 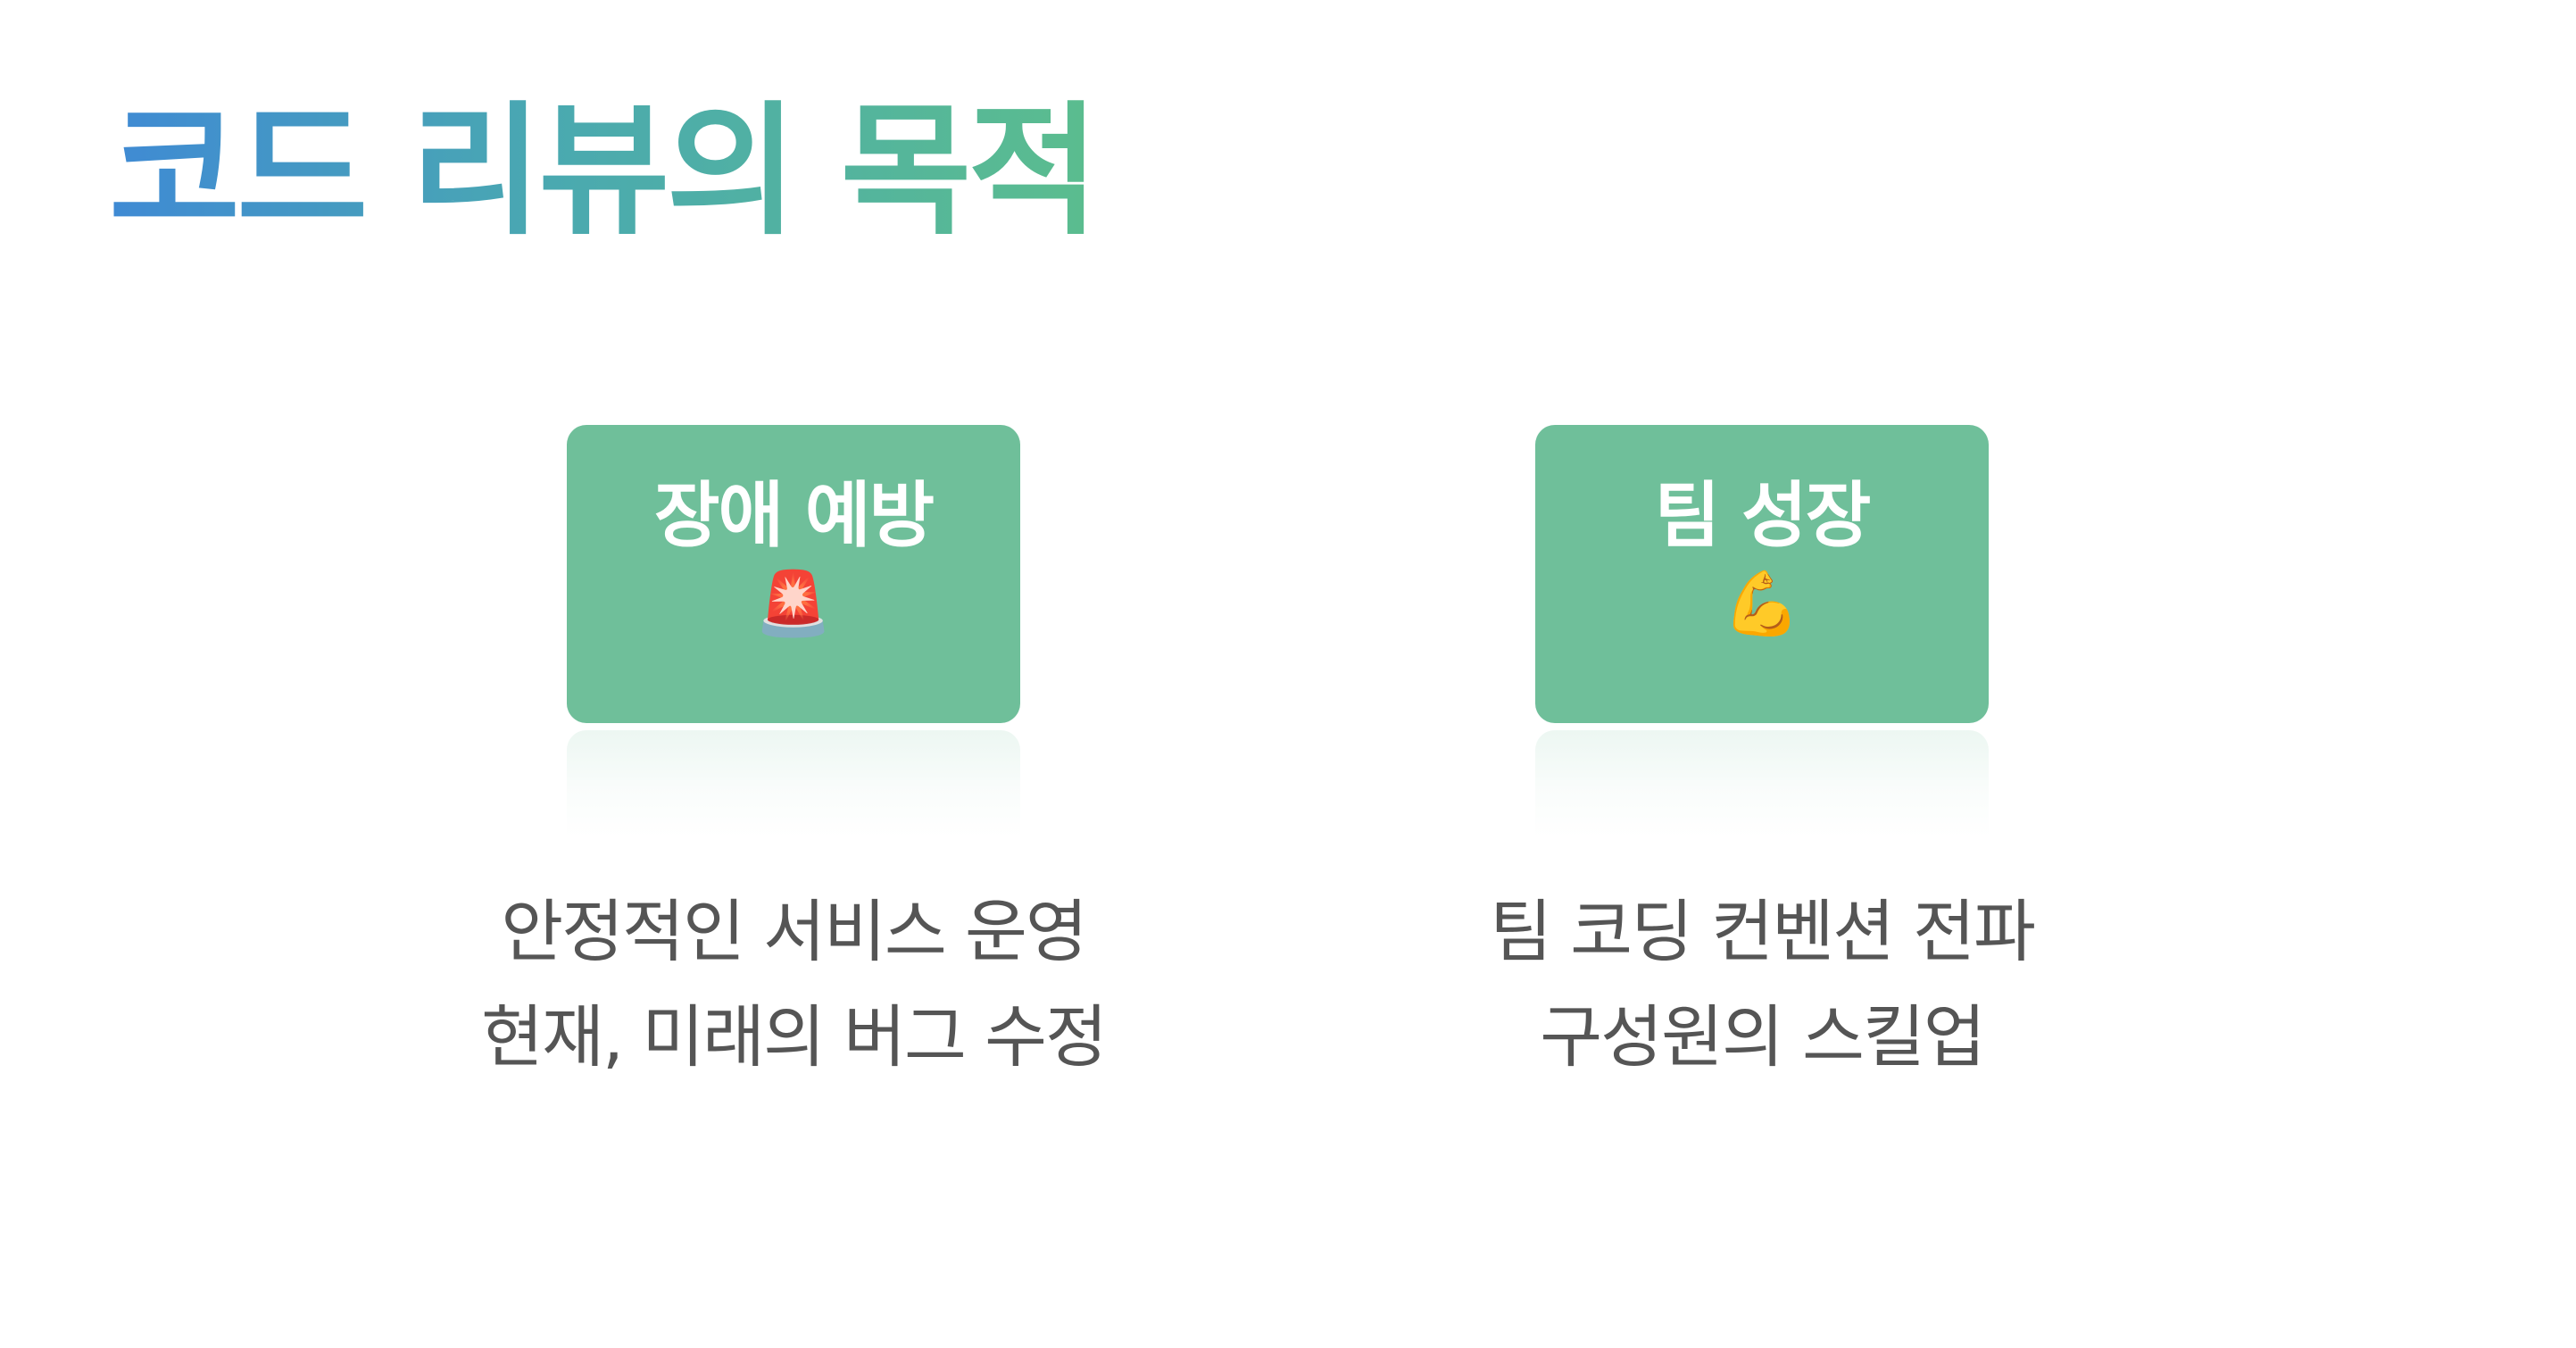 What do you see at coordinates (793, 603) in the screenshot?
I see `police-light-icon: 🚨` at bounding box center [793, 603].